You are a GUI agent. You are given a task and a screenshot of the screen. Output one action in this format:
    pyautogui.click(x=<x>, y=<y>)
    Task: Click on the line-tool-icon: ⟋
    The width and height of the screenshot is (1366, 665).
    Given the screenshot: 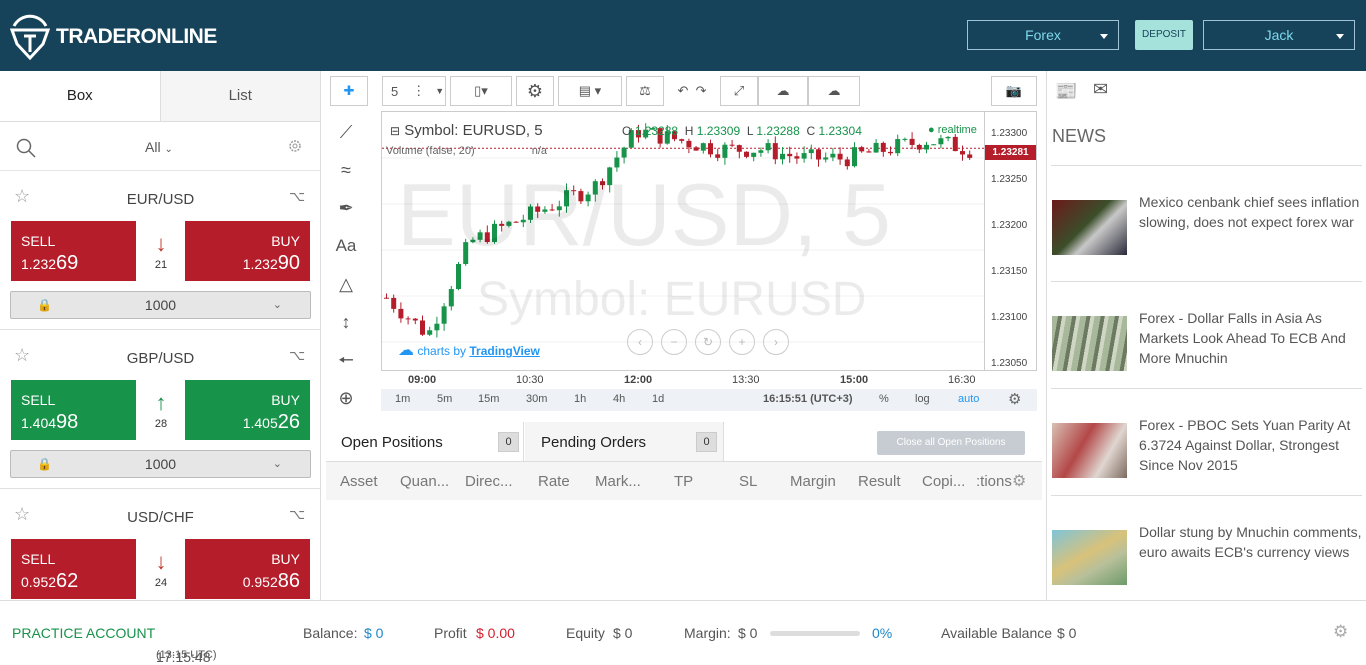 What is the action you would take?
    pyautogui.click(x=346, y=132)
    